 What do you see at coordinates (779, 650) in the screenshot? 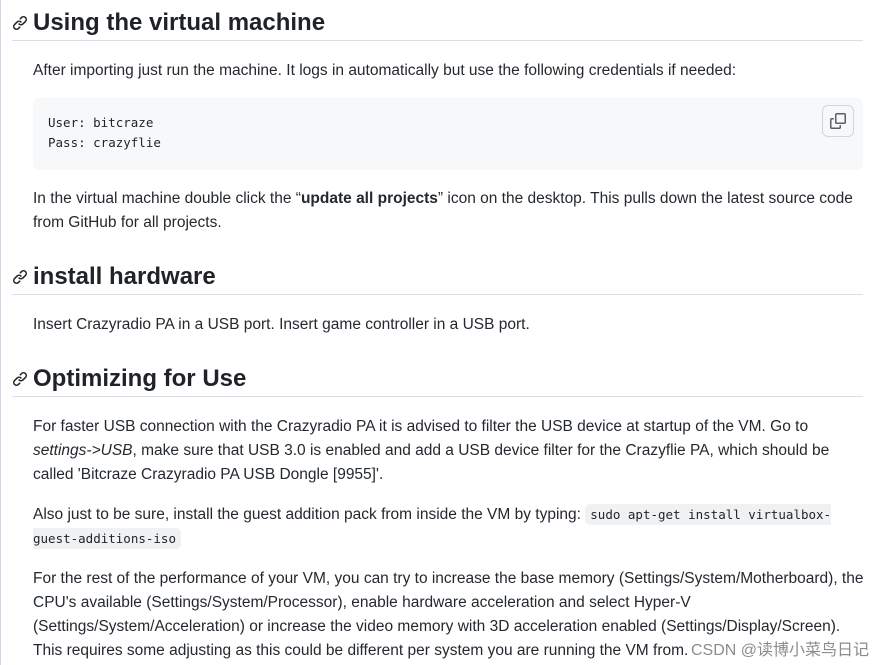
I see `csdn-watermark: CSDN @读博小菜鸟日记` at bounding box center [779, 650].